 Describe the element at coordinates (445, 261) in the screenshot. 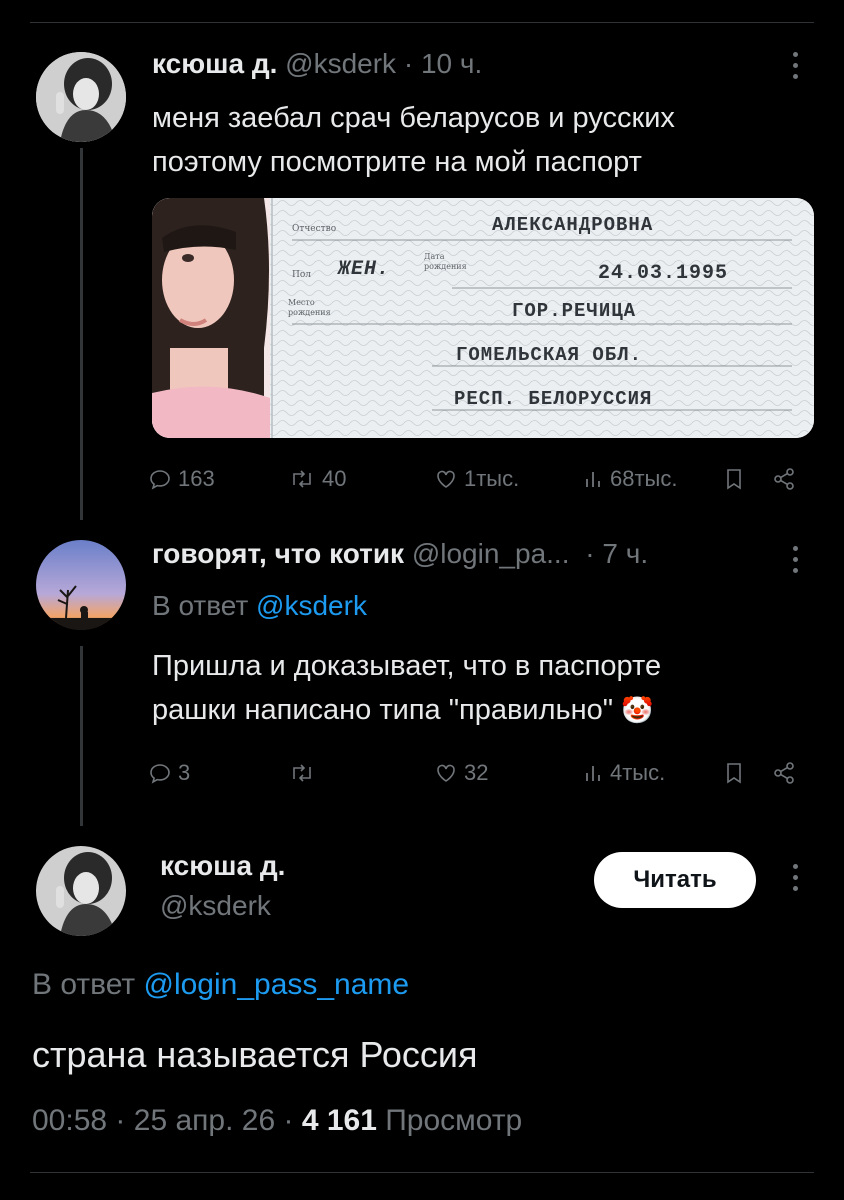

I see `passport-label: Дата рождения` at that location.